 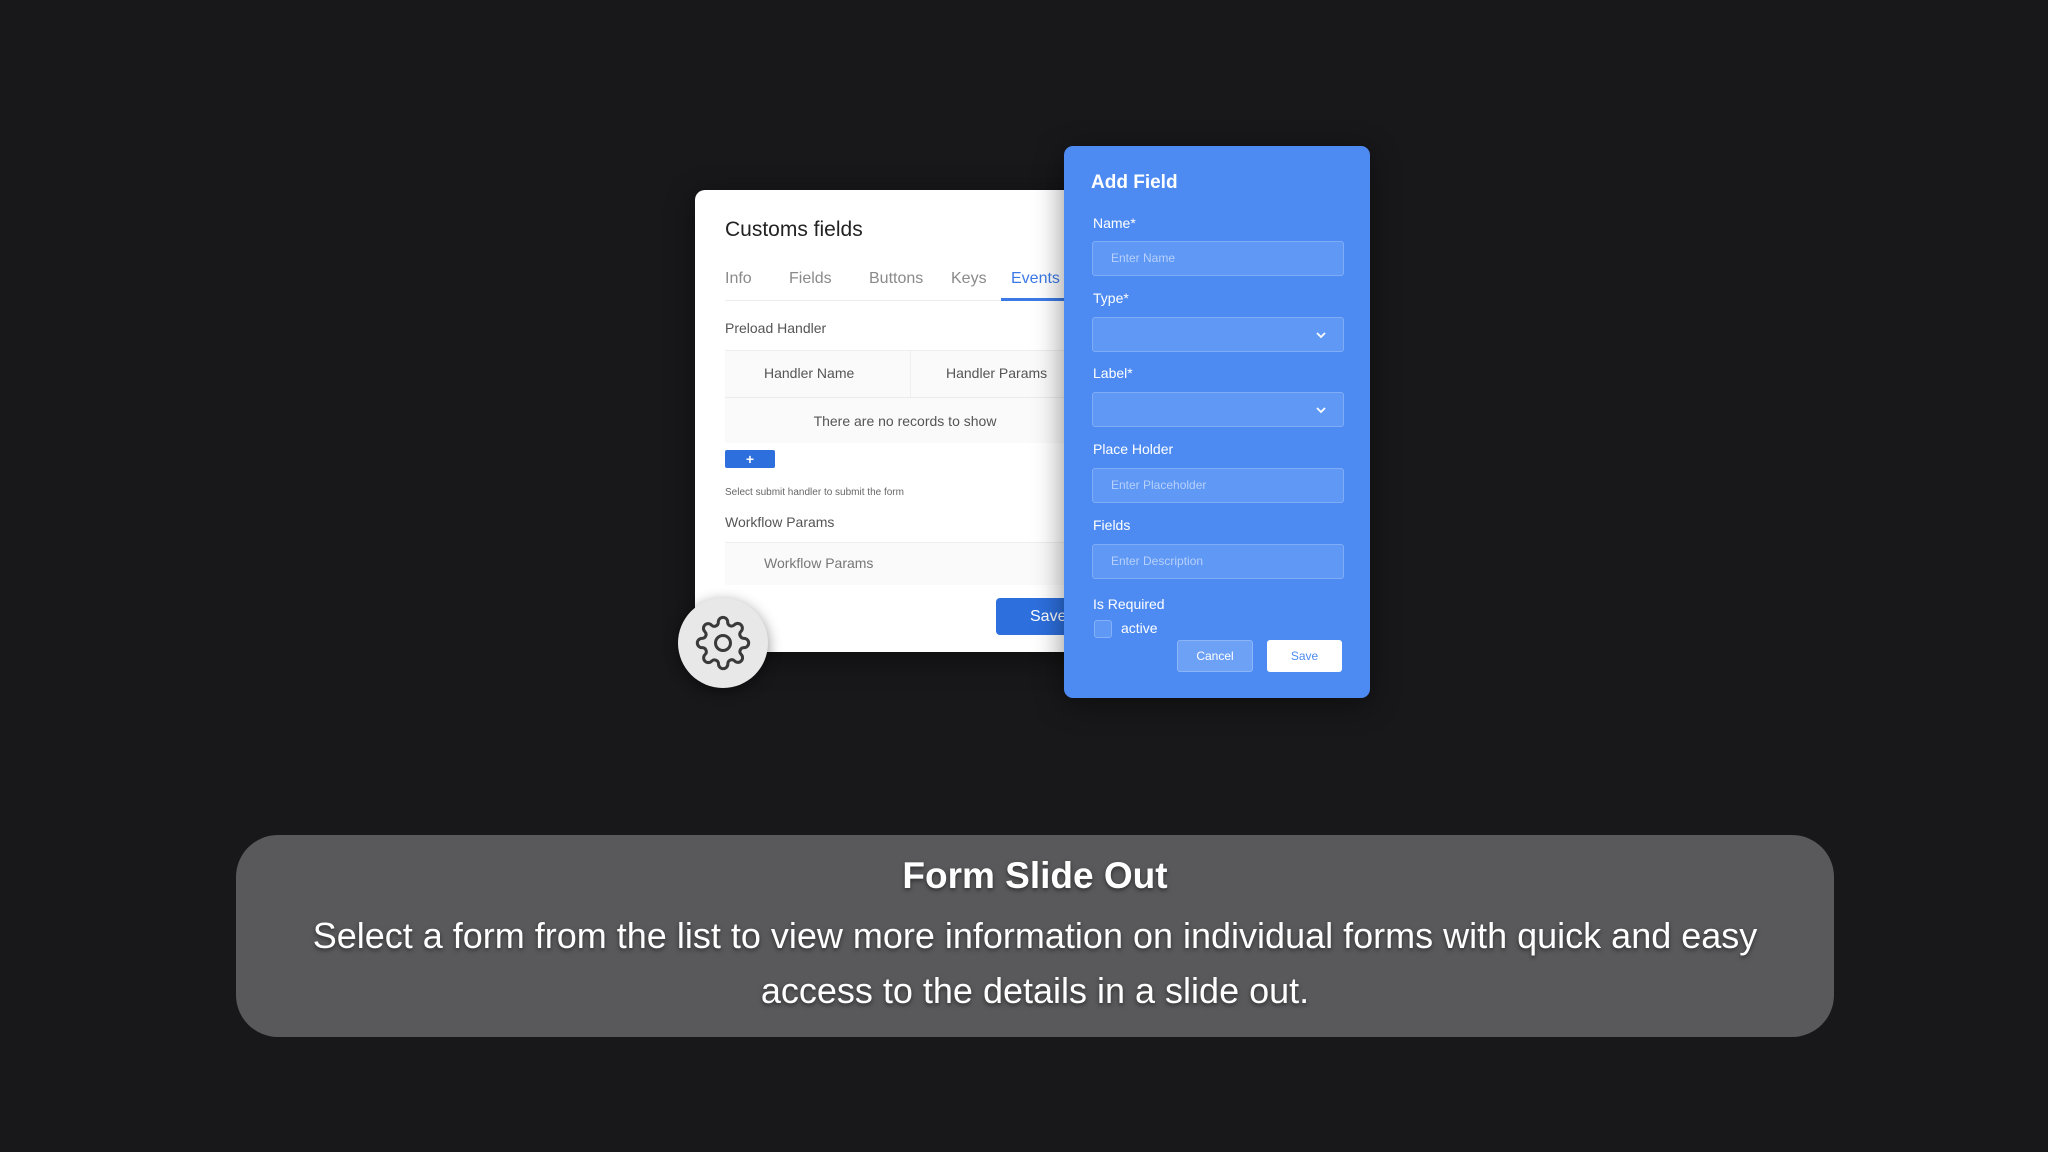 What do you see at coordinates (780, 522) in the screenshot?
I see `workflow-params-label: Workflow Params` at bounding box center [780, 522].